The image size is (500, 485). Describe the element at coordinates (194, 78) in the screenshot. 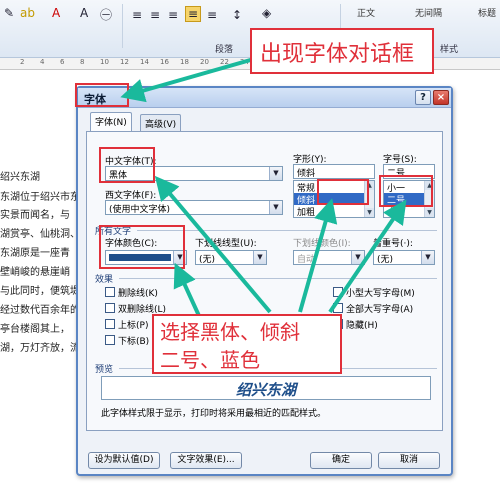

I see `arrow-to-title` at that location.